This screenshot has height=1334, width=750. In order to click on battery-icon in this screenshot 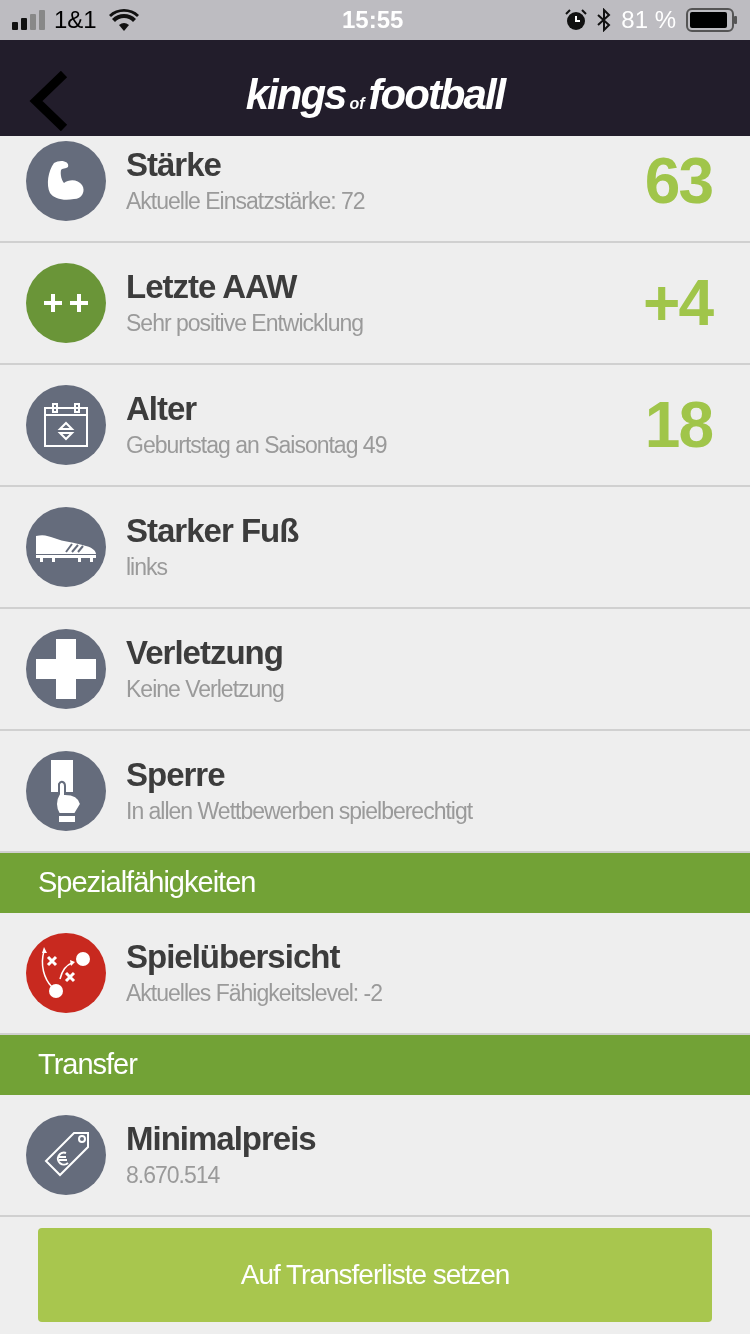, I will do `click(712, 20)`.